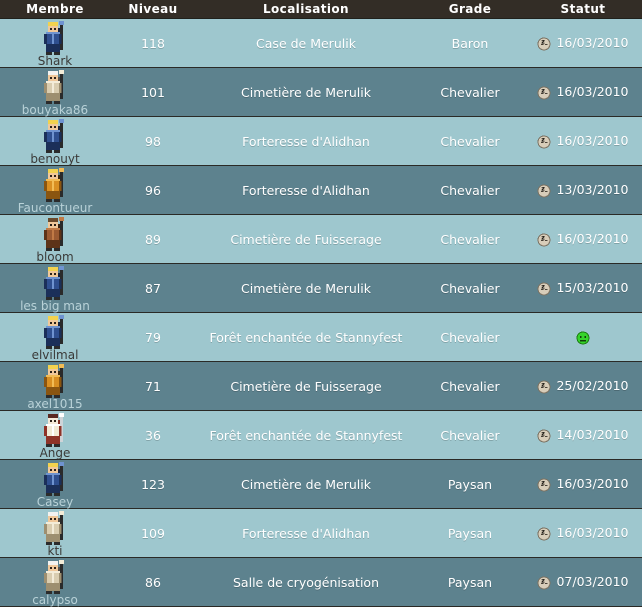 The height and width of the screenshot is (607, 642). Describe the element at coordinates (55, 533) in the screenshot. I see `member-cell: kti` at that location.